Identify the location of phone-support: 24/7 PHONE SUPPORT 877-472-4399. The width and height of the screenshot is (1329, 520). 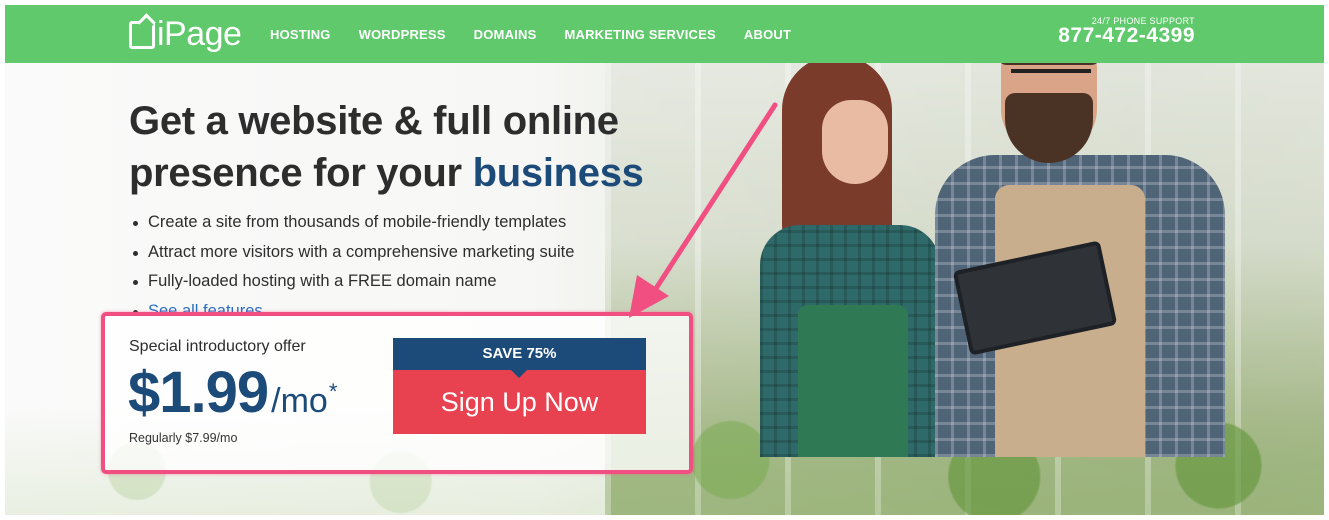
(1126, 31).